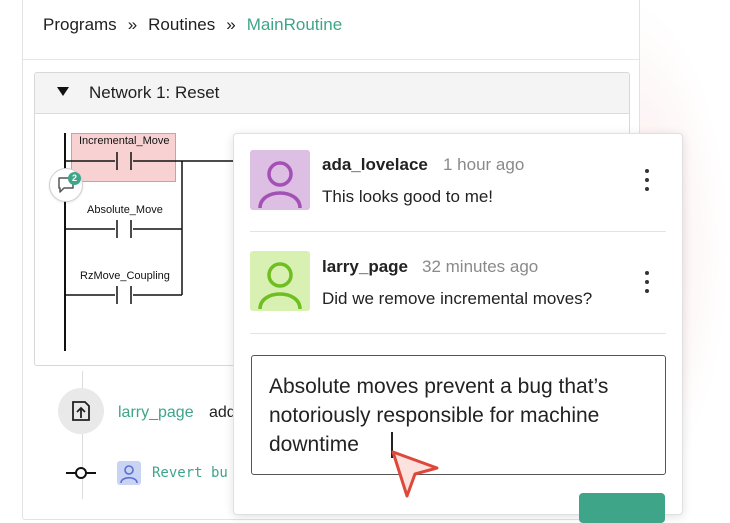 The image size is (730, 523). What do you see at coordinates (74, 178) in the screenshot?
I see `comment-count: 2` at bounding box center [74, 178].